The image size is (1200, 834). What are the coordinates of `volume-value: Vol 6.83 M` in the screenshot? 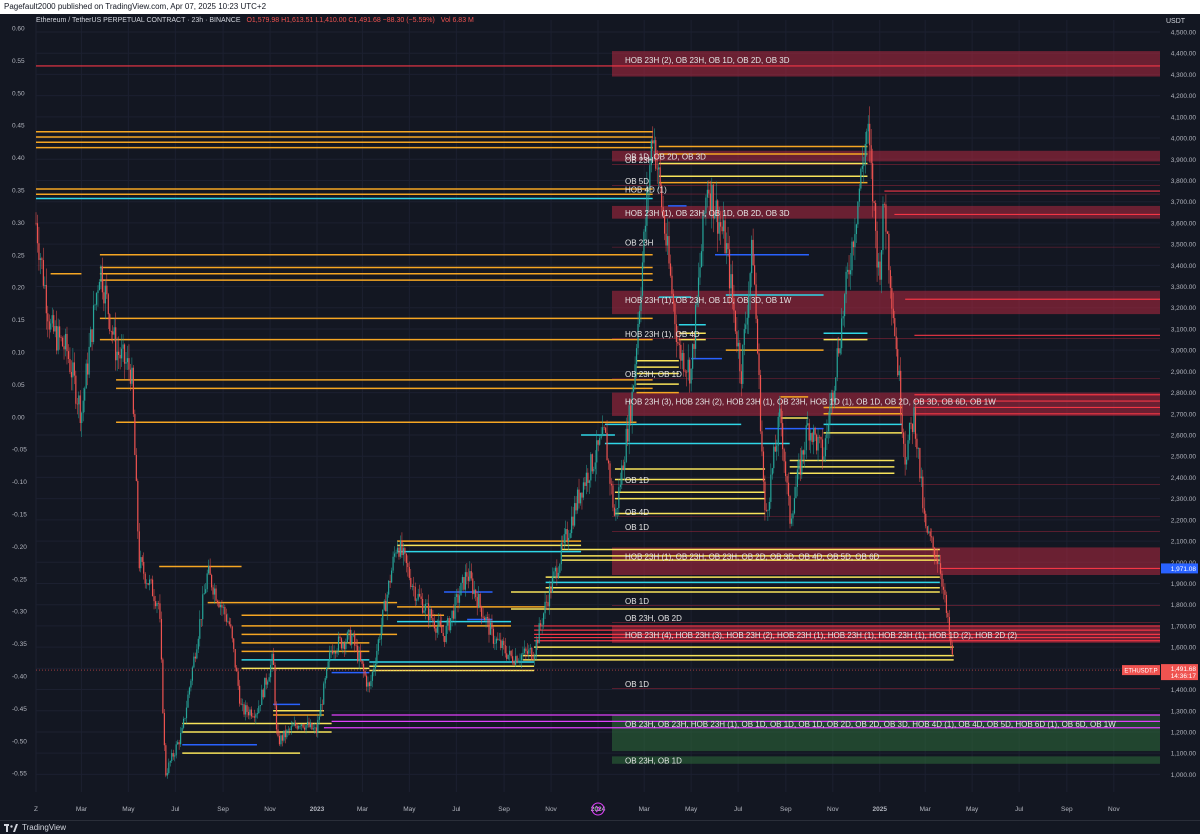 It's located at (457, 20).